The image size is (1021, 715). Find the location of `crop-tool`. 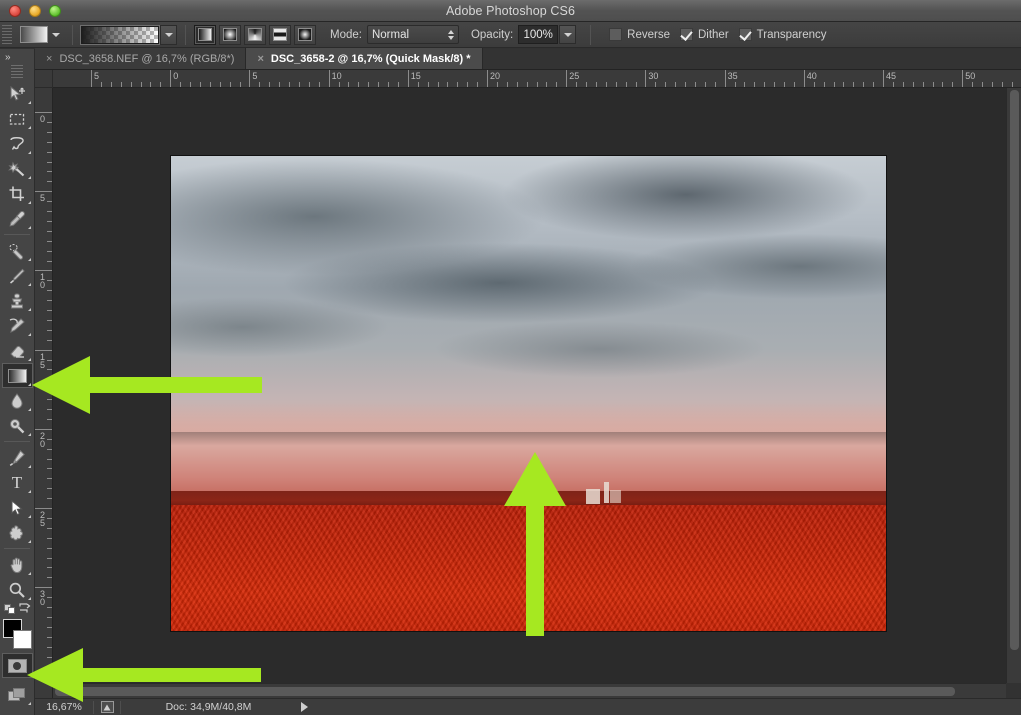

crop-tool is located at coordinates (17, 193).